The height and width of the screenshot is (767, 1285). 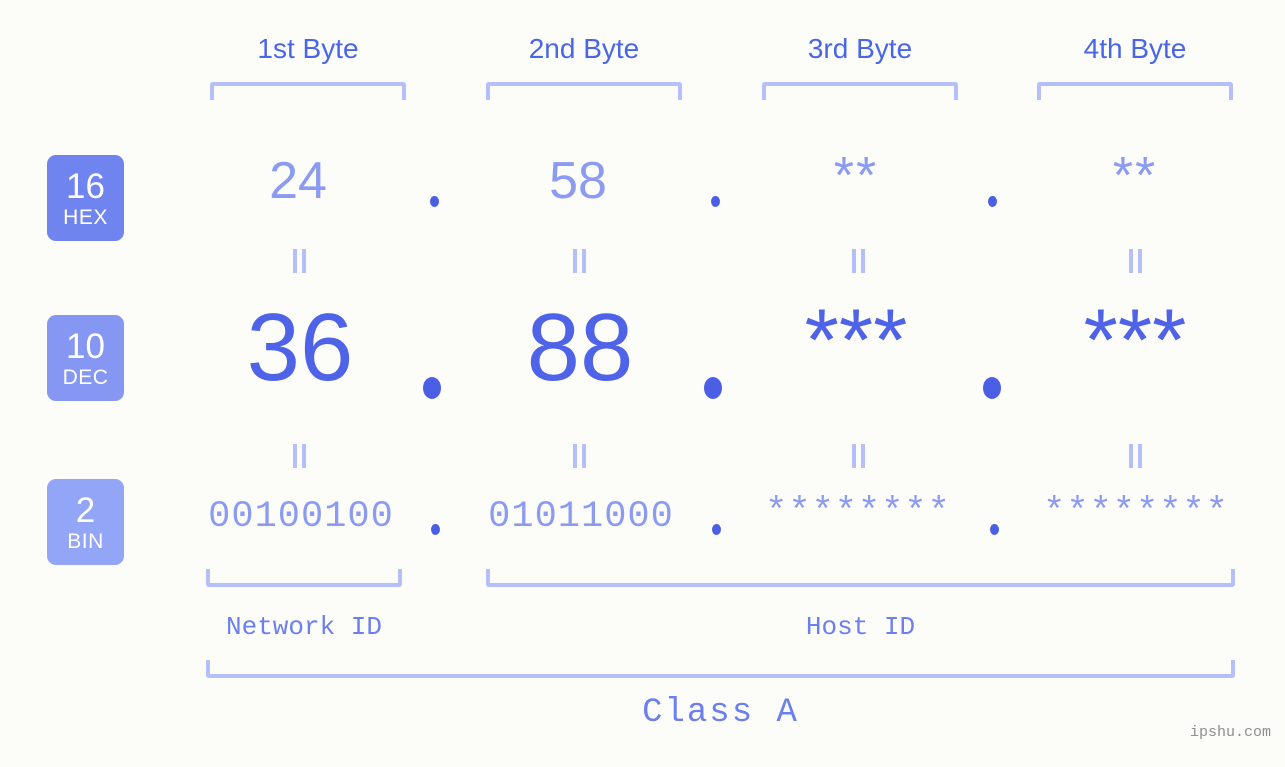 What do you see at coordinates (85, 377) in the screenshot?
I see `base-badge-dec-name: DEC` at bounding box center [85, 377].